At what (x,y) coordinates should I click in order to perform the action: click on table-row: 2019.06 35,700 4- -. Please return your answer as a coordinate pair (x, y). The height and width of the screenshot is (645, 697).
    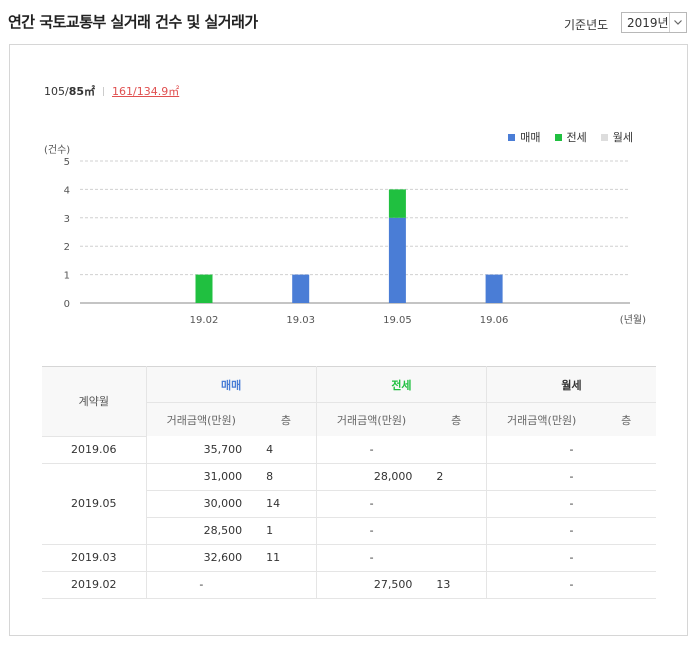
    Looking at the image, I should click on (349, 450).